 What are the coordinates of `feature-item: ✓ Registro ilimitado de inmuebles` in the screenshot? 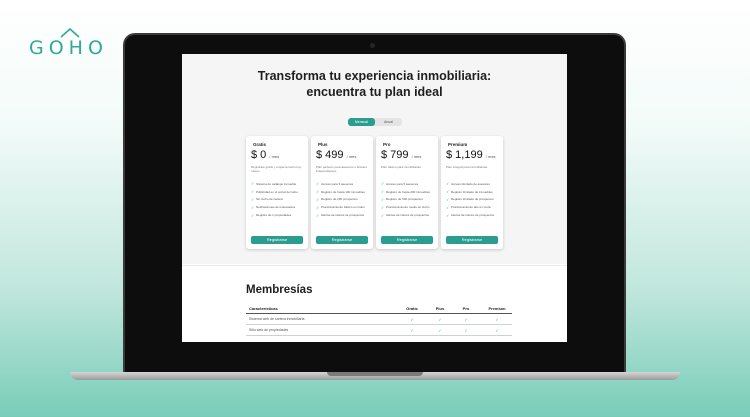 It's located at (474, 192).